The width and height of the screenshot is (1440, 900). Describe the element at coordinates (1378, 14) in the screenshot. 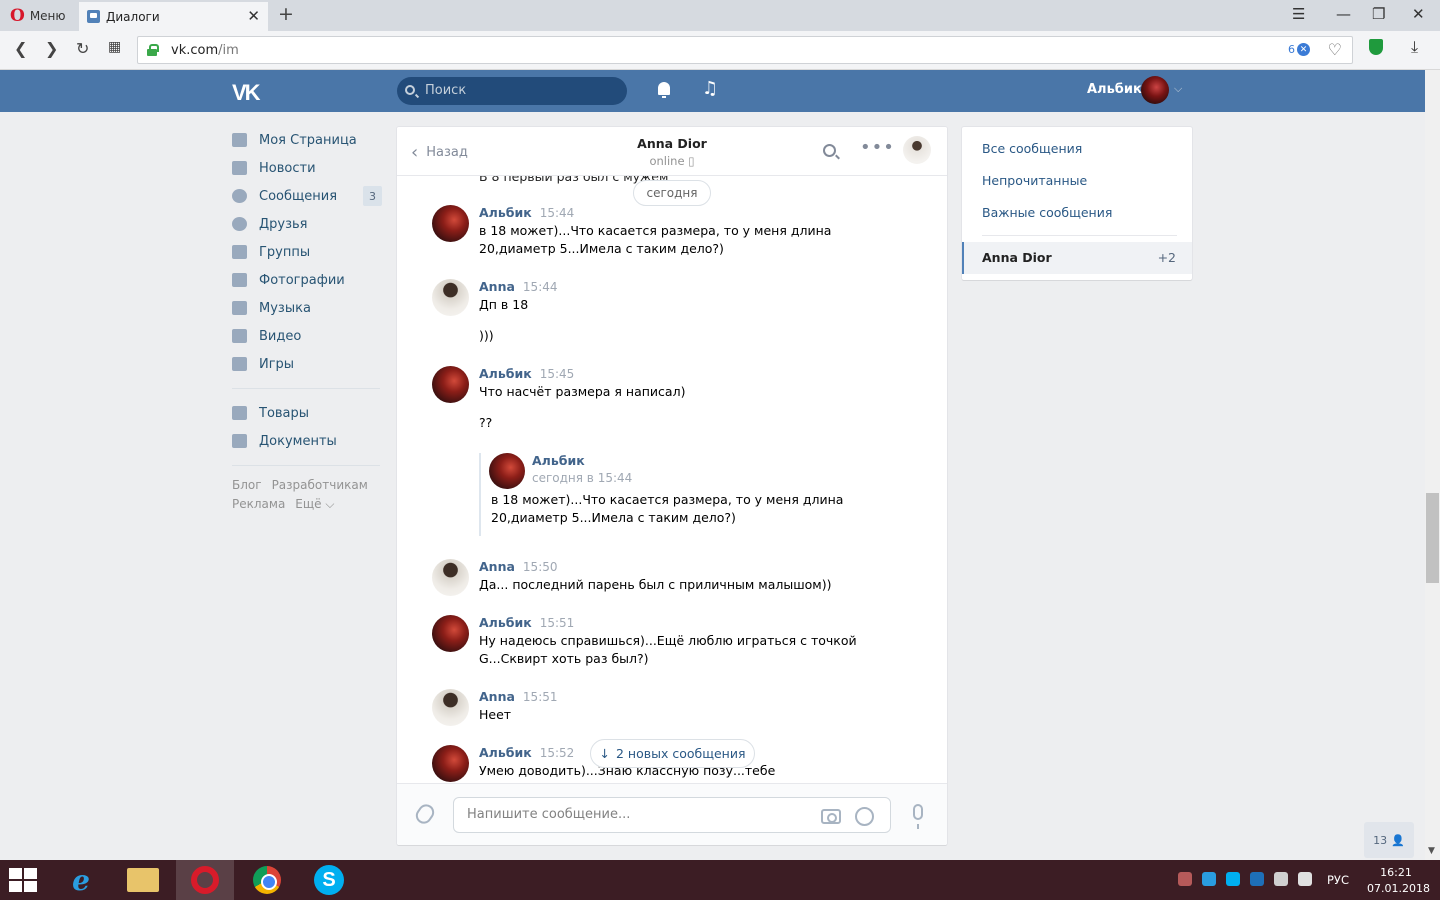

I see `restore-window-button: ❐` at that location.